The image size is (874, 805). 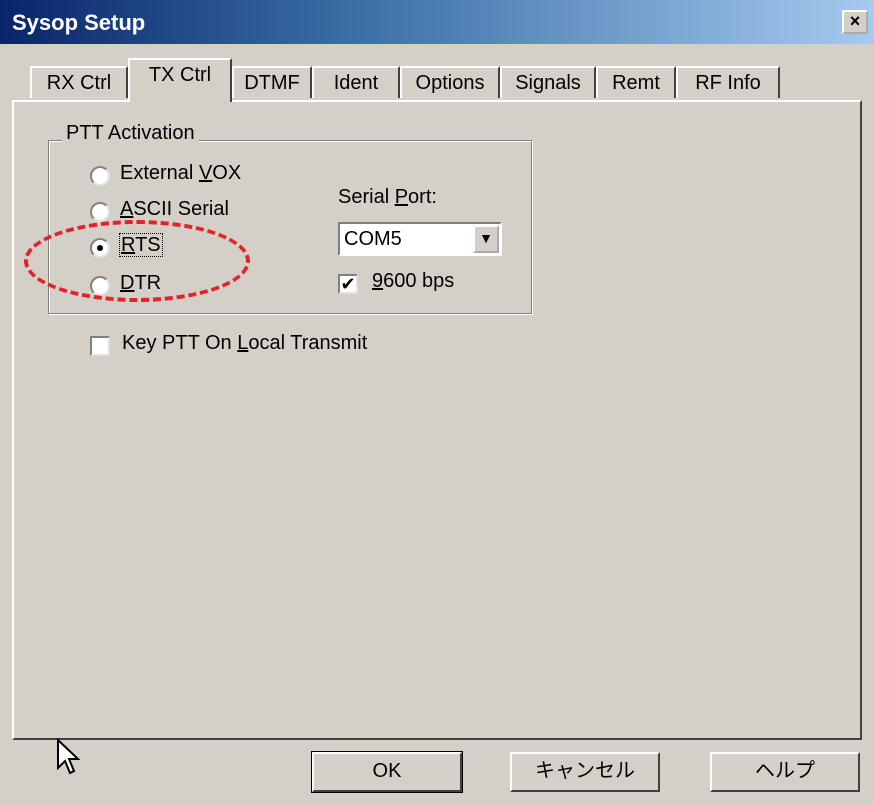 What do you see at coordinates (373, 239) in the screenshot?
I see `serial-port-value: COM5` at bounding box center [373, 239].